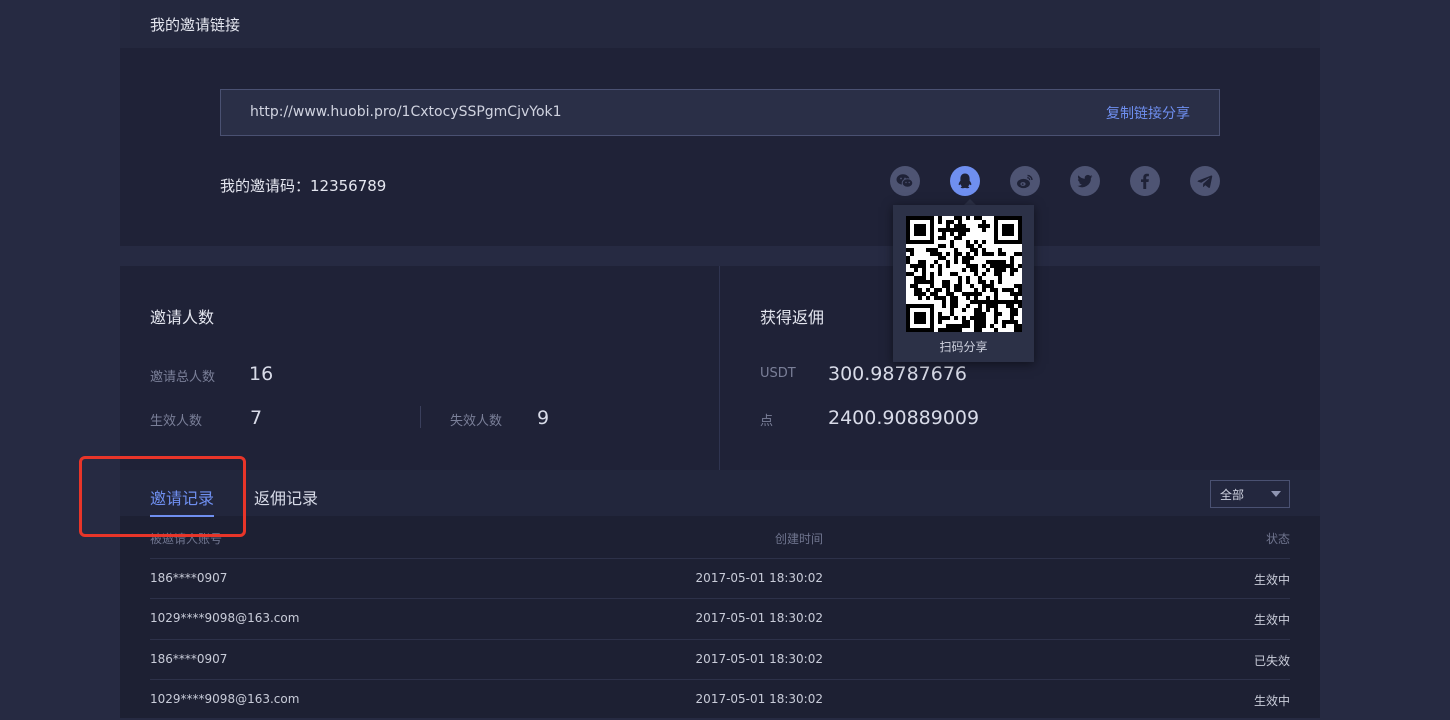  I want to click on invite-link-header: 我的邀请链接, so click(720, 24).